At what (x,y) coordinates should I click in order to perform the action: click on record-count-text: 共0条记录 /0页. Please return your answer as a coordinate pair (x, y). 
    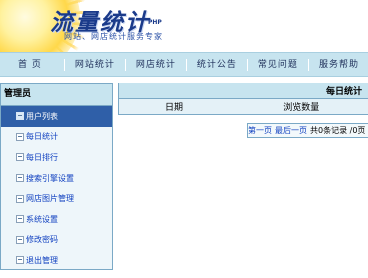
    Looking at the image, I should click on (338, 130).